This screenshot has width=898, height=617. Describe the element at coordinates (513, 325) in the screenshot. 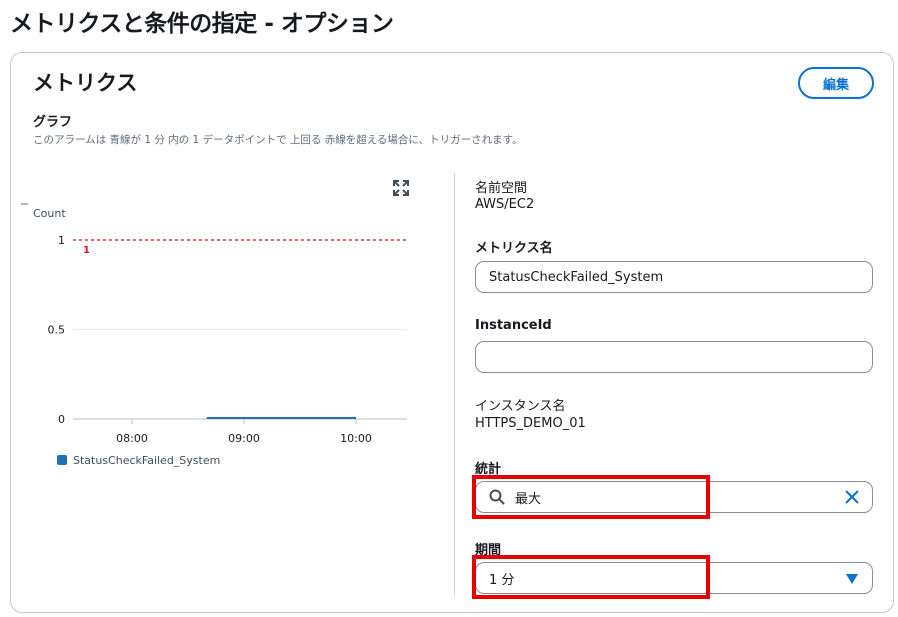

I see `instance-id-label: InstanceId` at that location.